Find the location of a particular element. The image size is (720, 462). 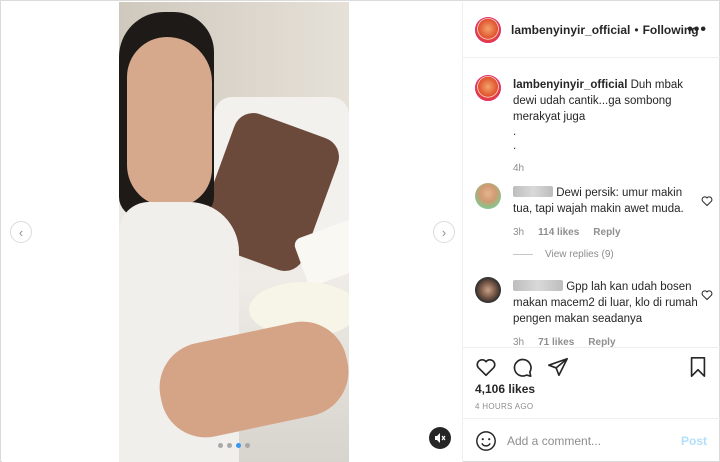

mute-button is located at coordinates (440, 438).